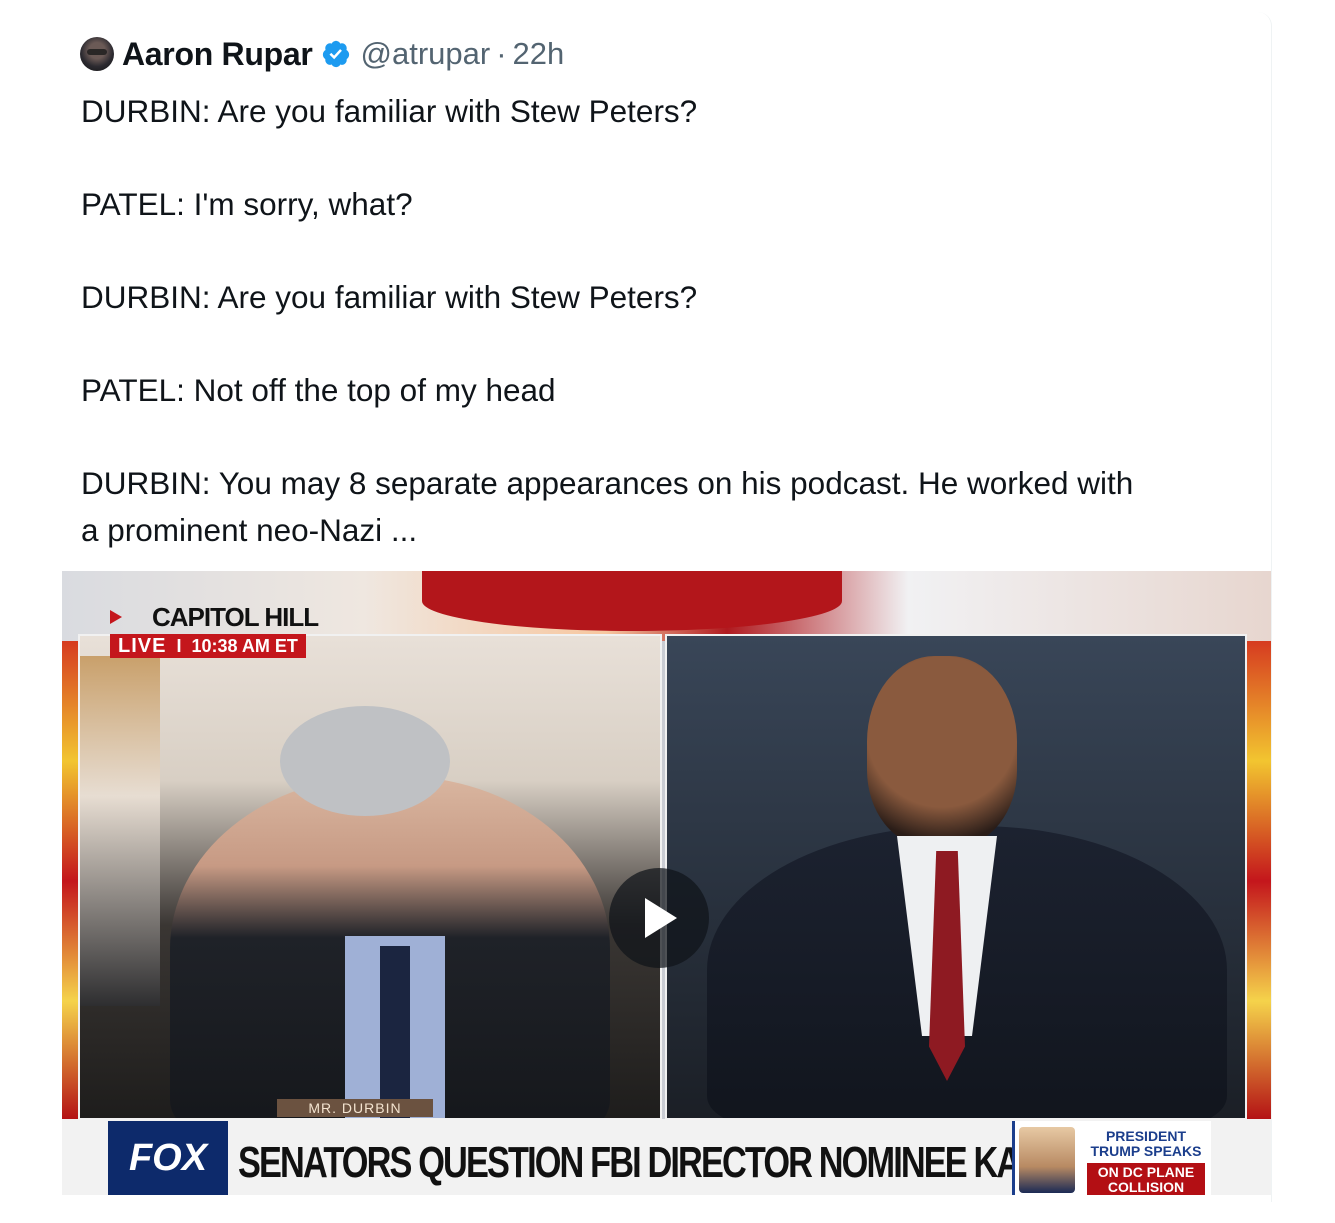 The height and width of the screenshot is (1223, 1335). Describe the element at coordinates (1258, 881) in the screenshot. I see `studio-side-right` at that location.